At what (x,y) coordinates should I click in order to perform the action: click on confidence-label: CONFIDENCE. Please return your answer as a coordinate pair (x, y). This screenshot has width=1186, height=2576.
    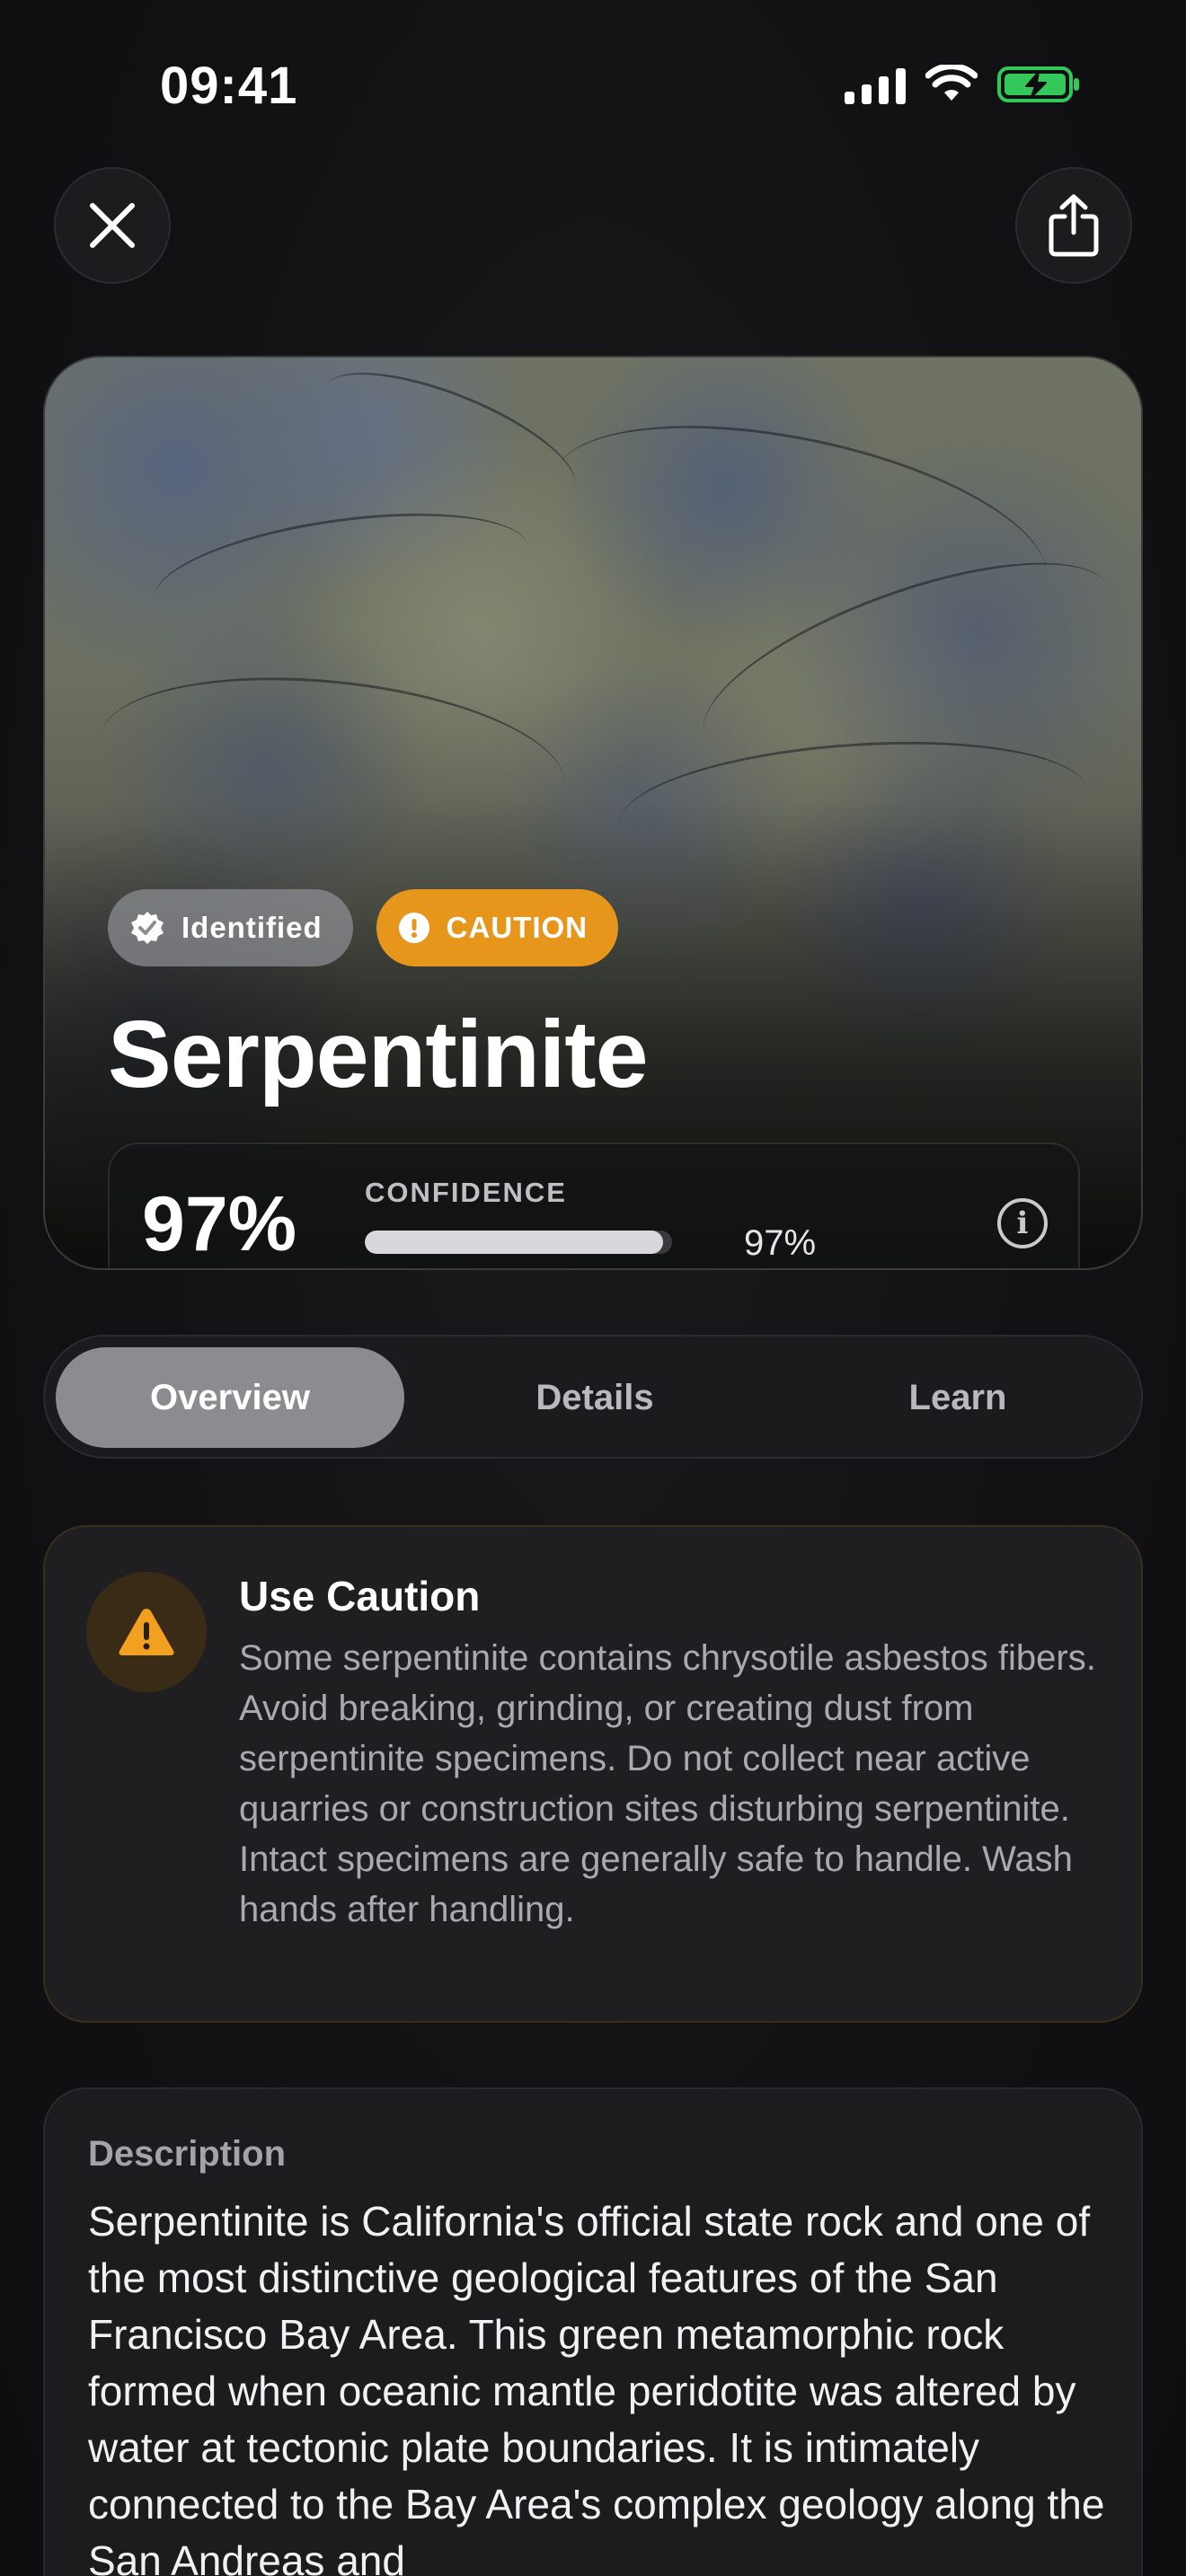
    Looking at the image, I should click on (466, 1192).